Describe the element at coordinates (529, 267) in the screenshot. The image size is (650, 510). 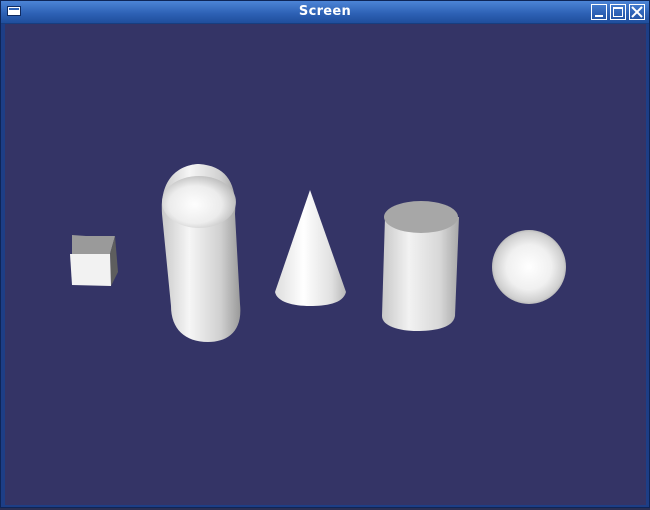
I see `sphere-shape` at that location.